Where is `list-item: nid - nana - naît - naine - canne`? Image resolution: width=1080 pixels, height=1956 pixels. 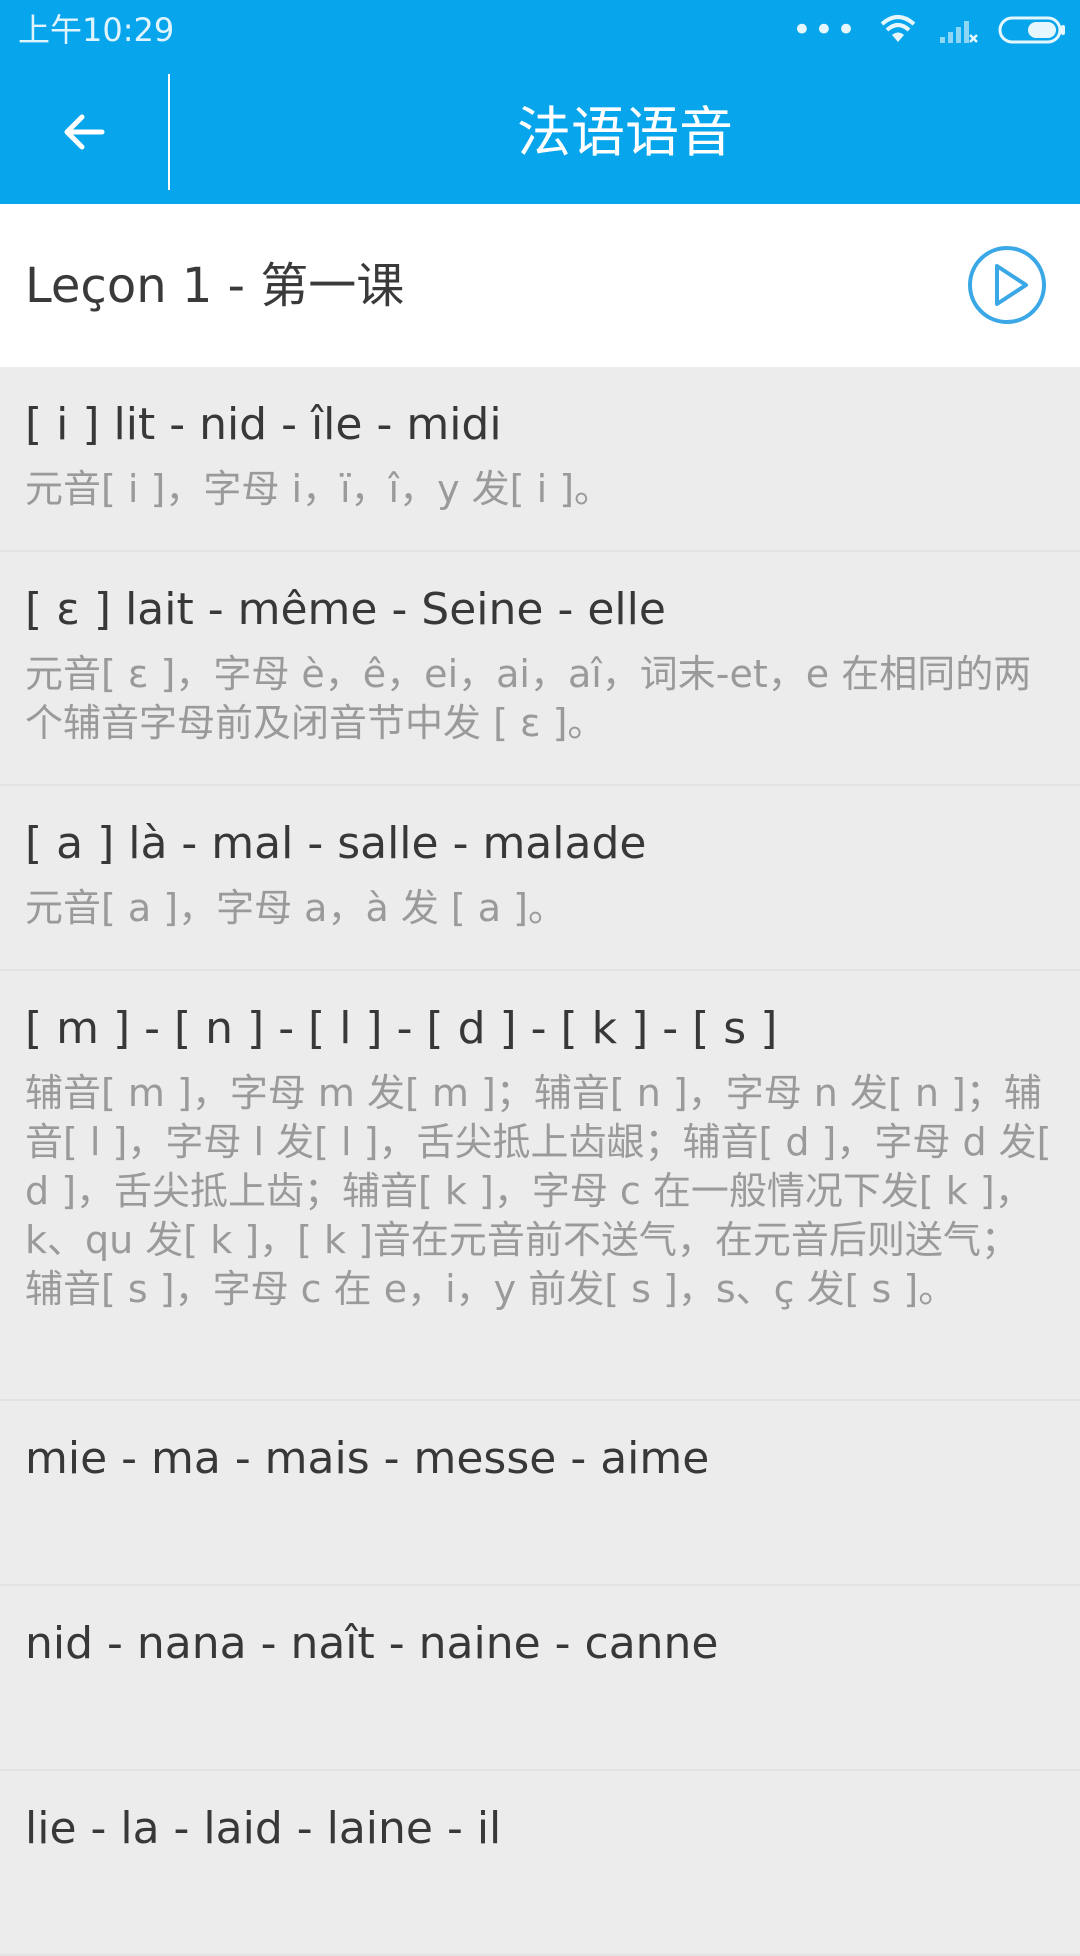 list-item: nid - nana - naît - naine - canne is located at coordinates (540, 1678).